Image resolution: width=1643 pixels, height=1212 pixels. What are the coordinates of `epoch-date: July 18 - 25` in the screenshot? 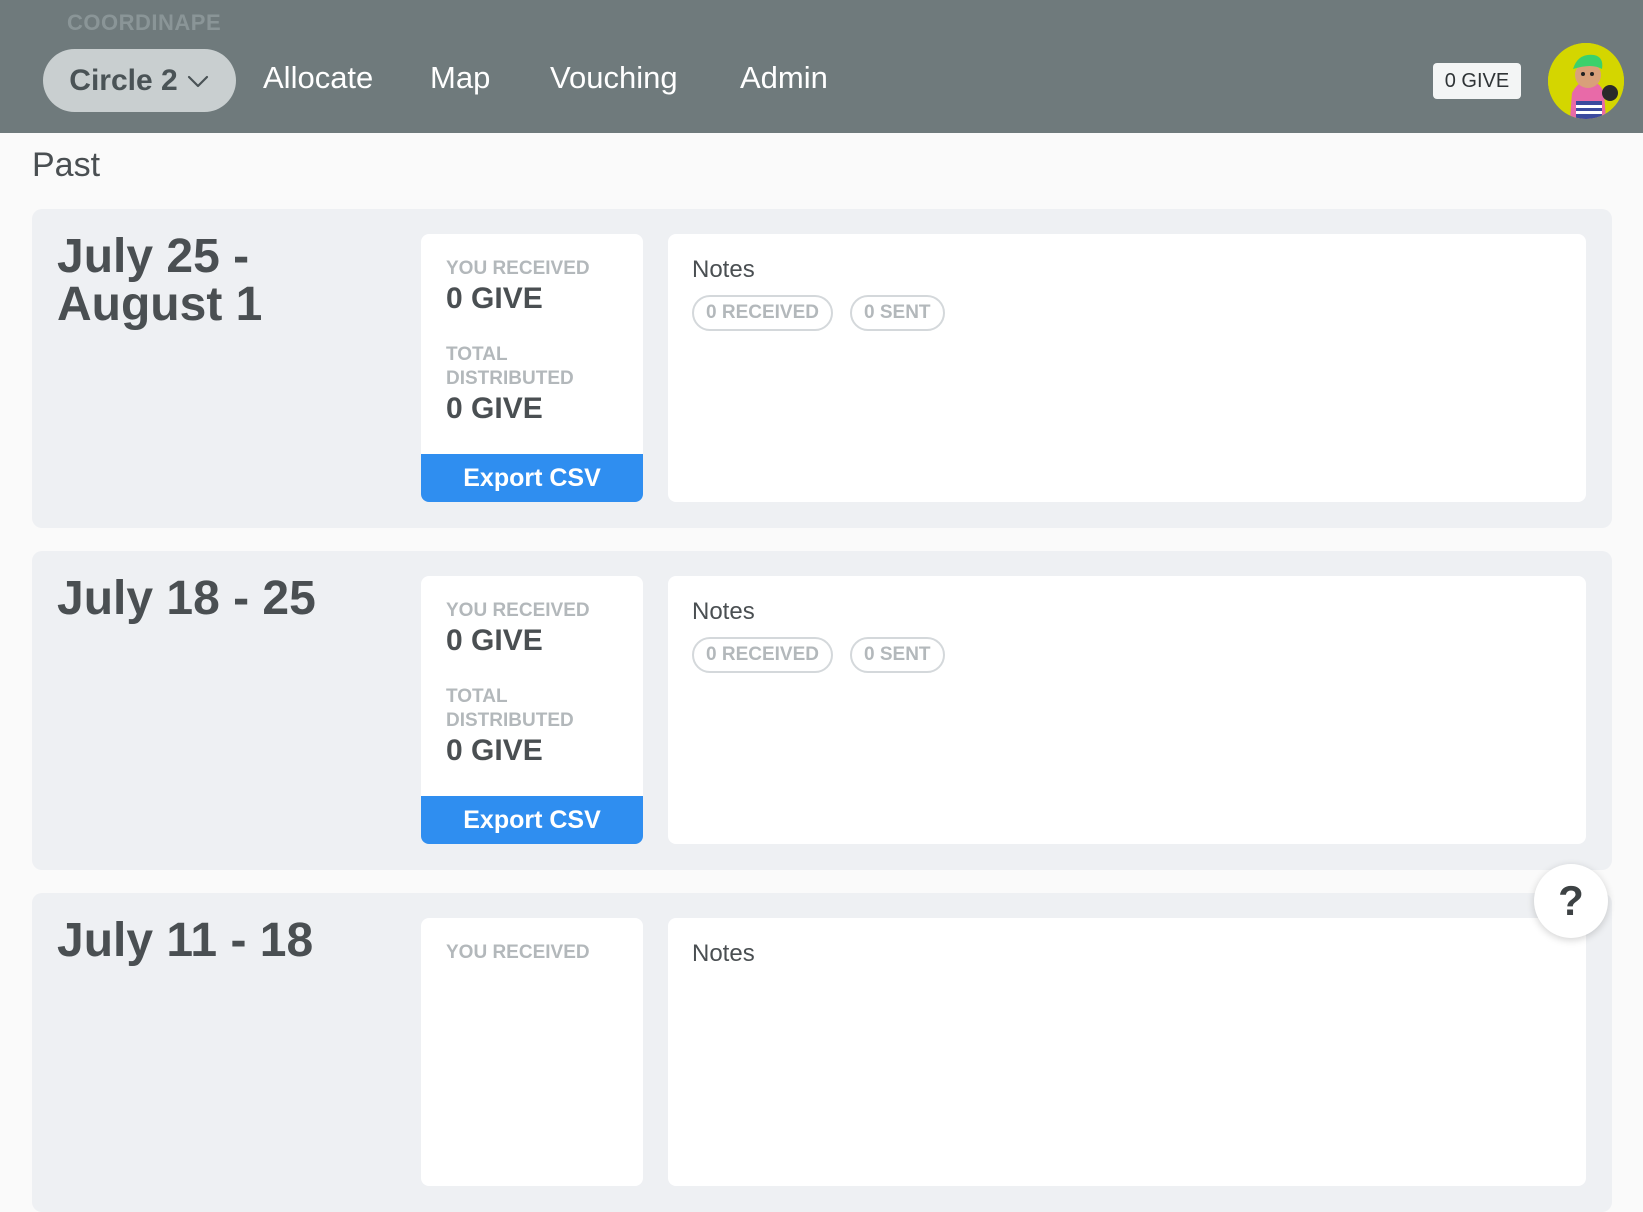 It's located at (186, 598).